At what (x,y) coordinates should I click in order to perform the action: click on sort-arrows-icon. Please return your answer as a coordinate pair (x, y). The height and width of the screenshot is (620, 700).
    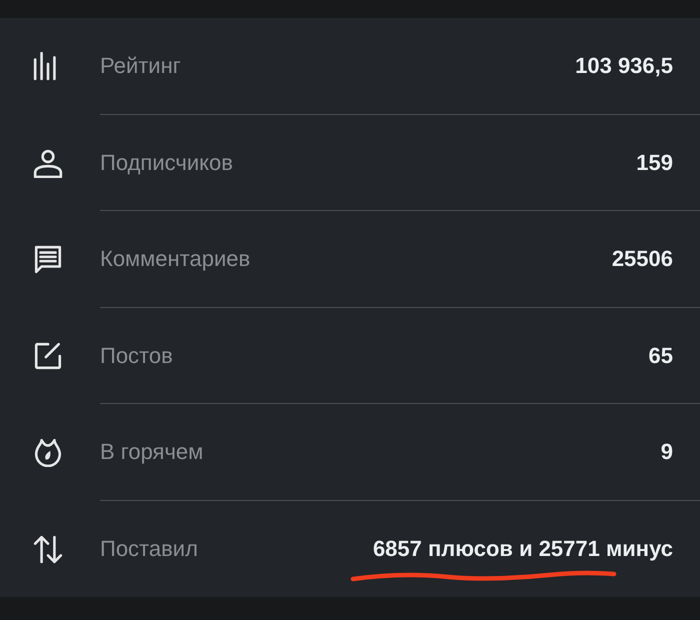
    Looking at the image, I should click on (48, 549).